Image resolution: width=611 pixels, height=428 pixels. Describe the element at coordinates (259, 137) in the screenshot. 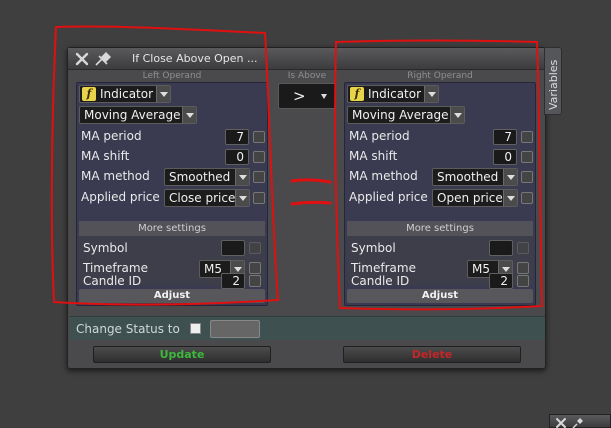

I see `left-ma-period-checkbox` at that location.